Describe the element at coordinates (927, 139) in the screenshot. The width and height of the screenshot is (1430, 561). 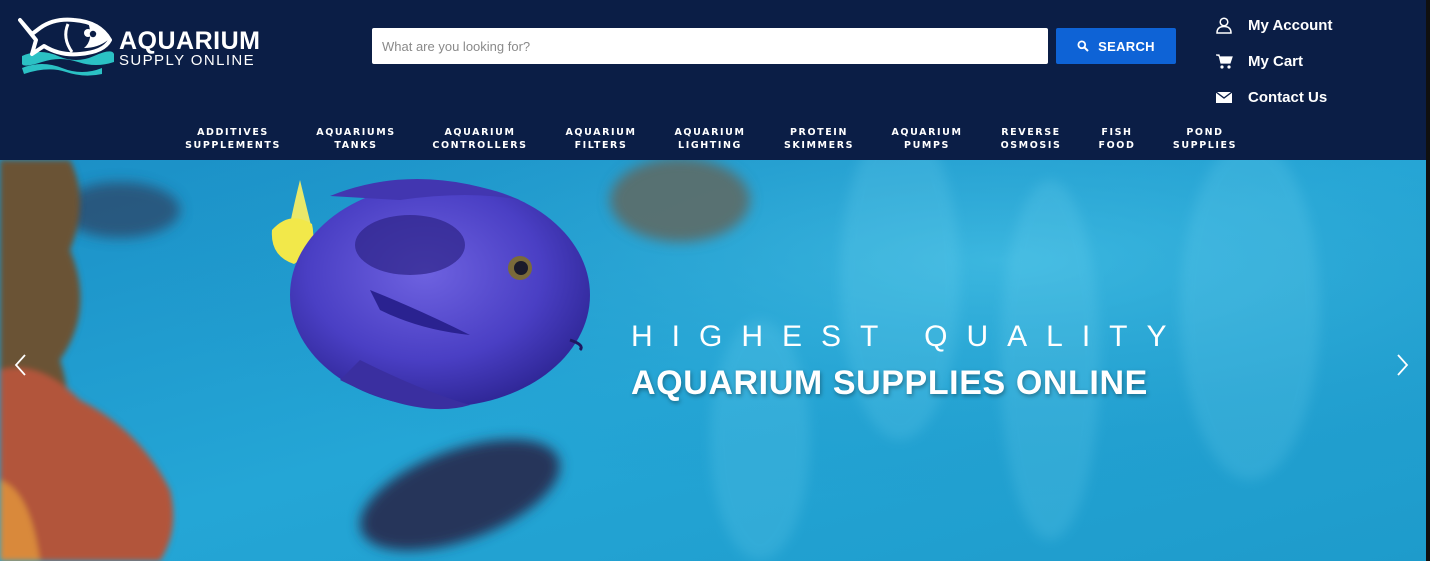
I see `nav-item-aquarium-pumps: AQUARIUM PUMPS` at that location.